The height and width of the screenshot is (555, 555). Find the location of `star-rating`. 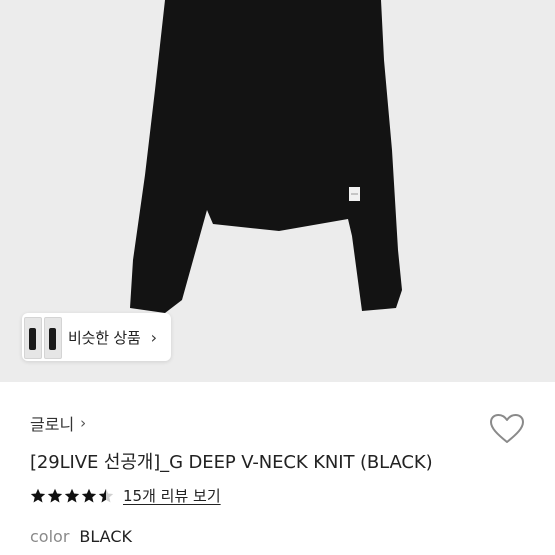

star-rating is located at coordinates (72, 496).